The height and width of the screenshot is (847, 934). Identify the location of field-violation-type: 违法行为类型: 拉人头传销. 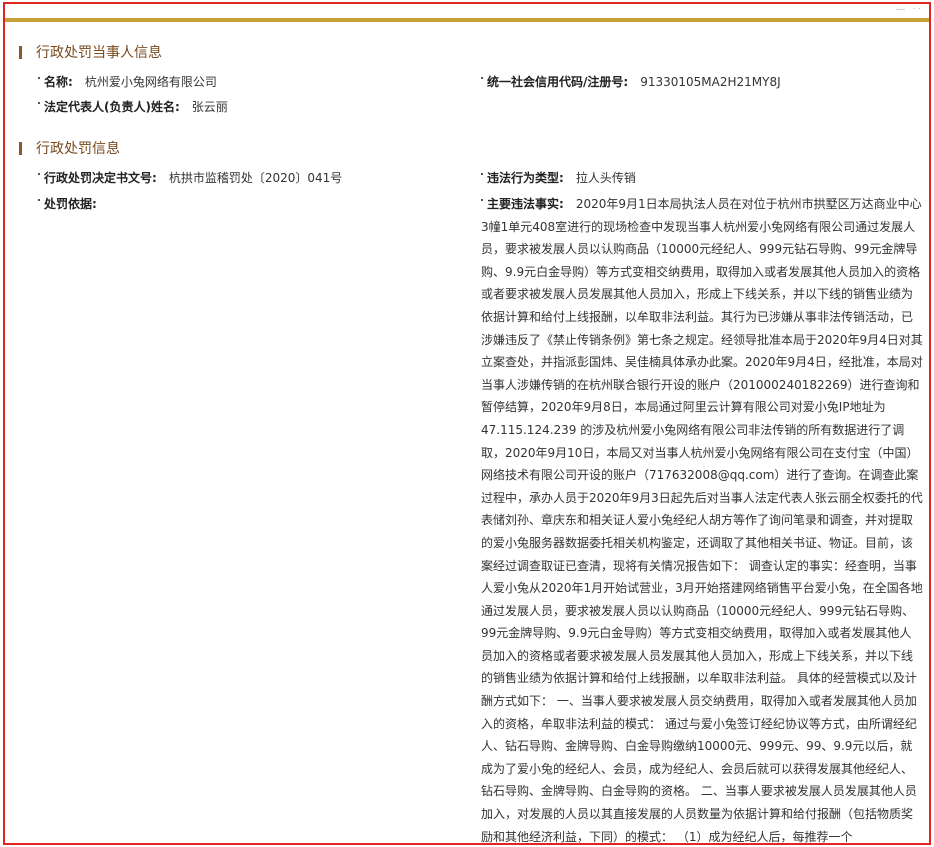
(558, 178).